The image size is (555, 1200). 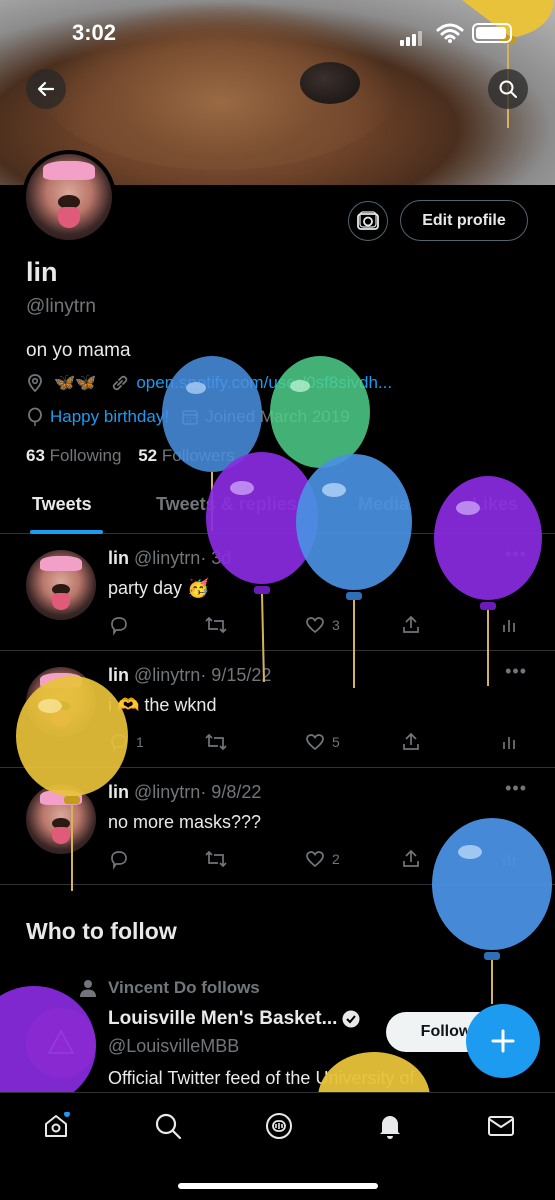 What do you see at coordinates (130, 456) in the screenshot?
I see `follow-stats: 63 Following 52 Followers` at bounding box center [130, 456].